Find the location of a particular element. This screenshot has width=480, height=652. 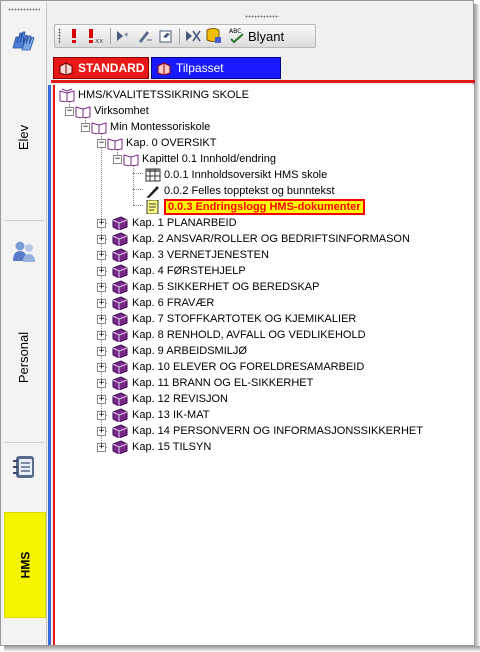

tab-standard-label: STANDARD is located at coordinates (111, 68).